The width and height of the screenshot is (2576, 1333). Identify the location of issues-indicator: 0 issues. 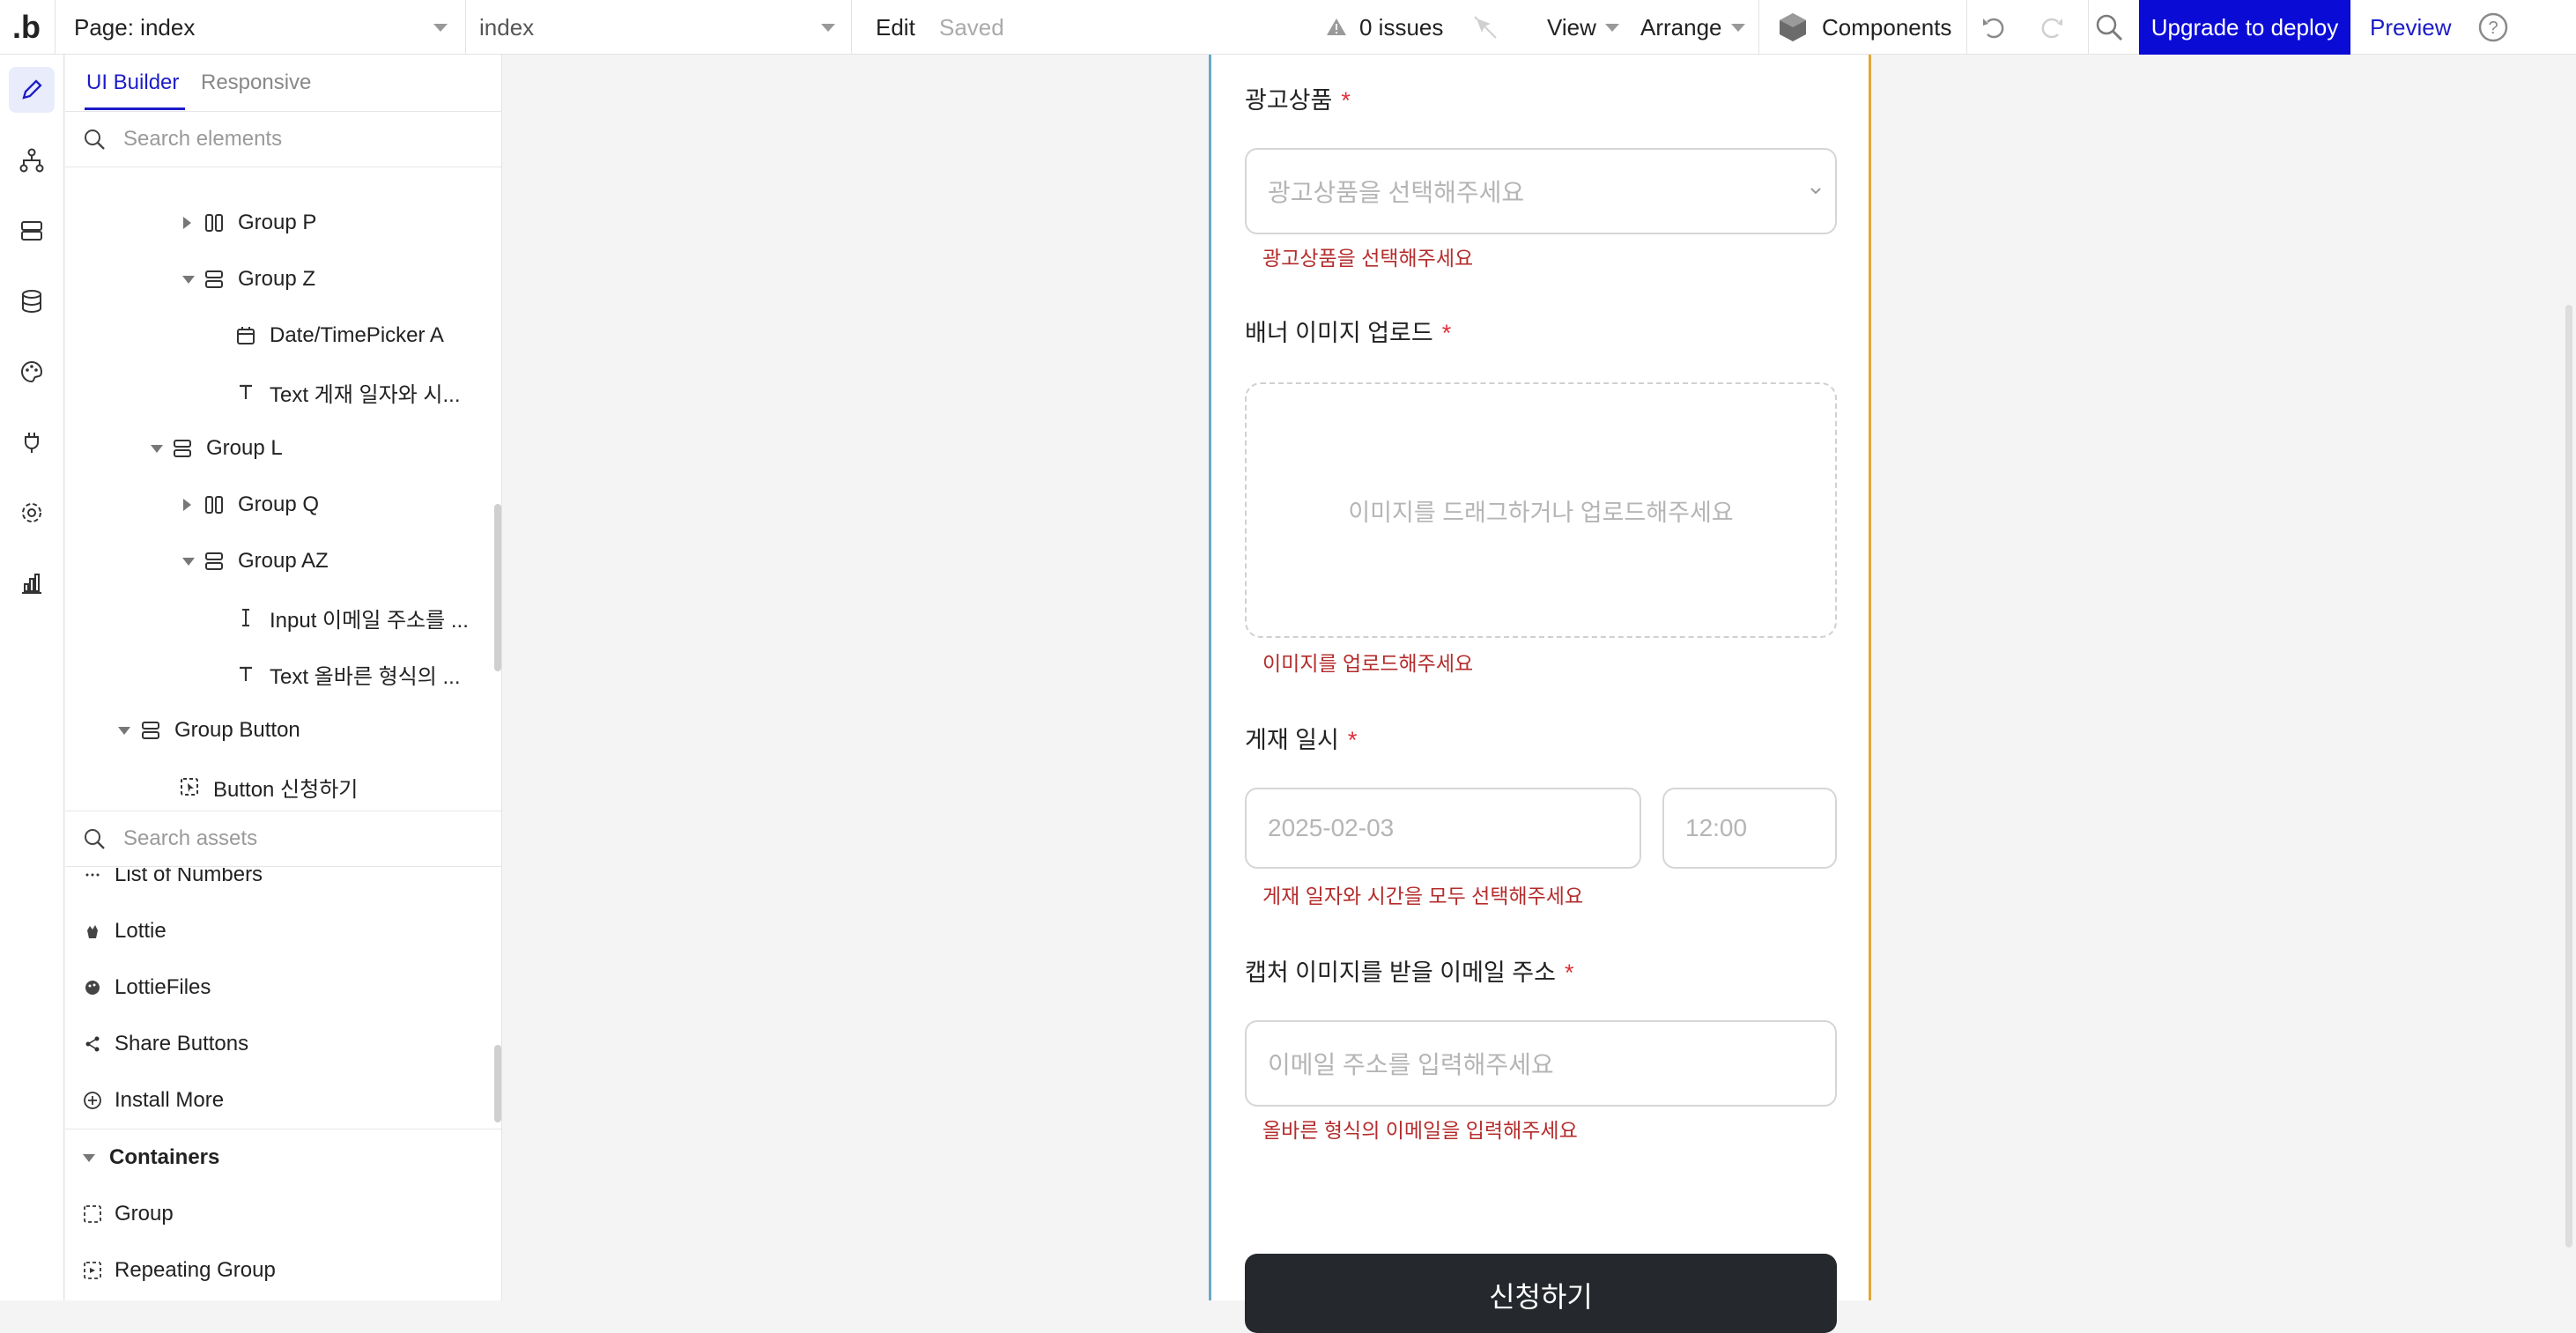
(1385, 28).